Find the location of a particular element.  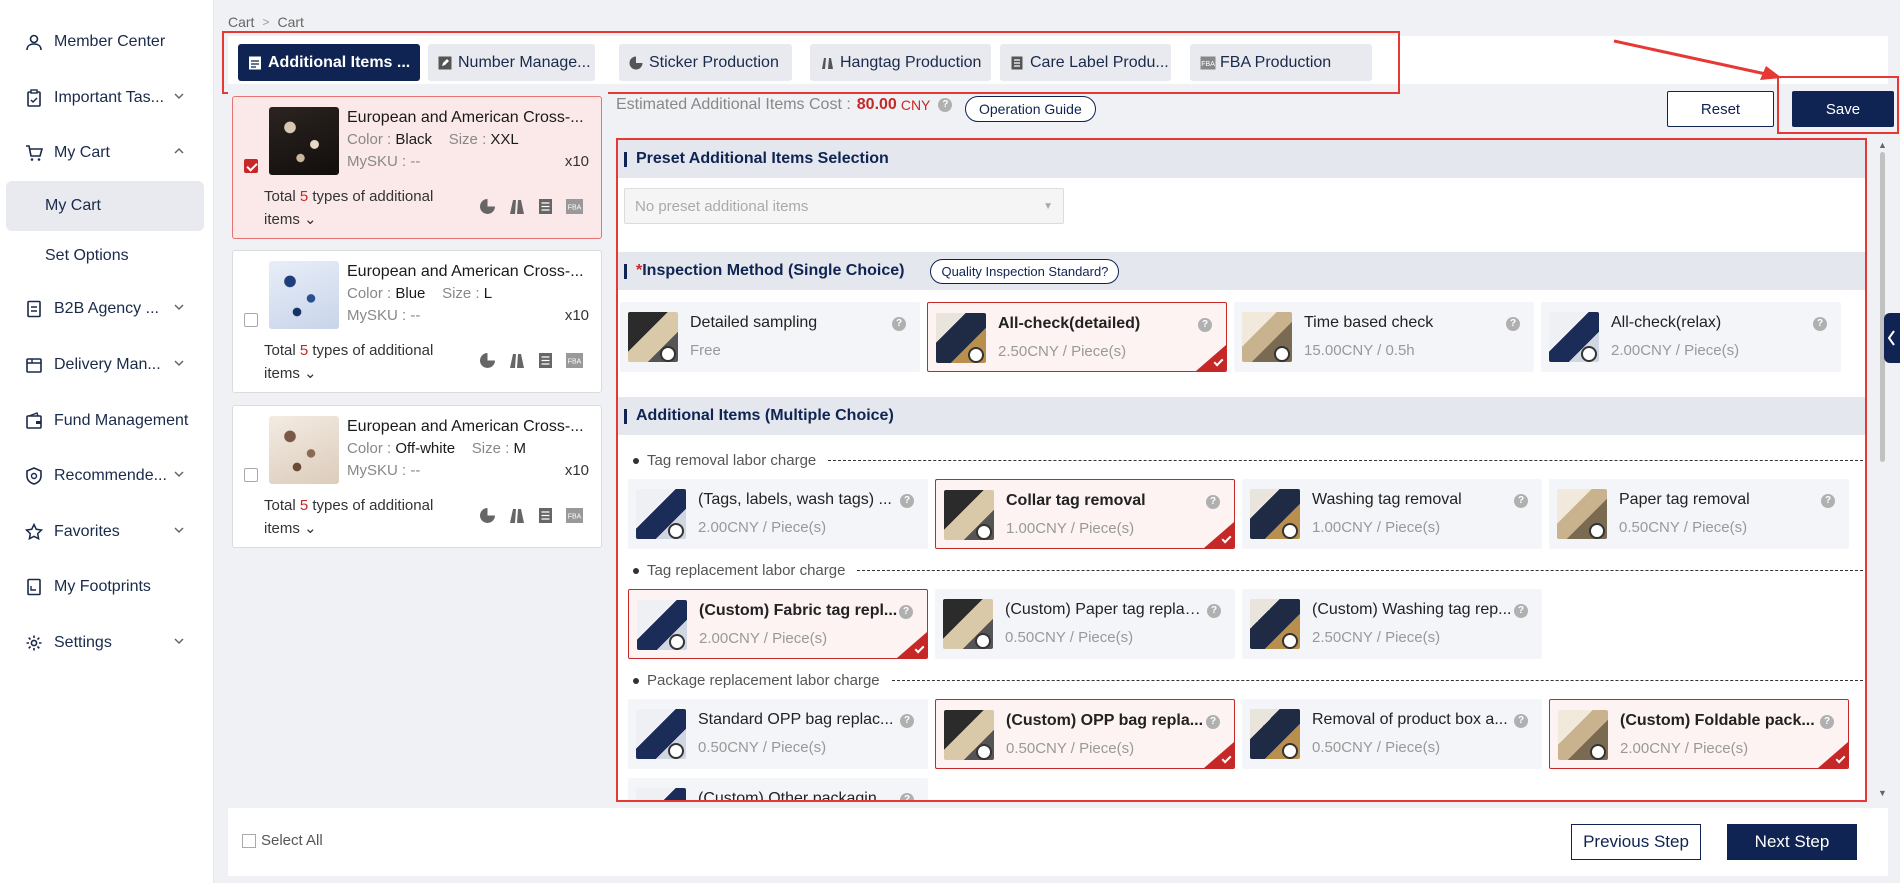

sidebar-item-my-cart: My Cart is located at coordinates (107, 153).